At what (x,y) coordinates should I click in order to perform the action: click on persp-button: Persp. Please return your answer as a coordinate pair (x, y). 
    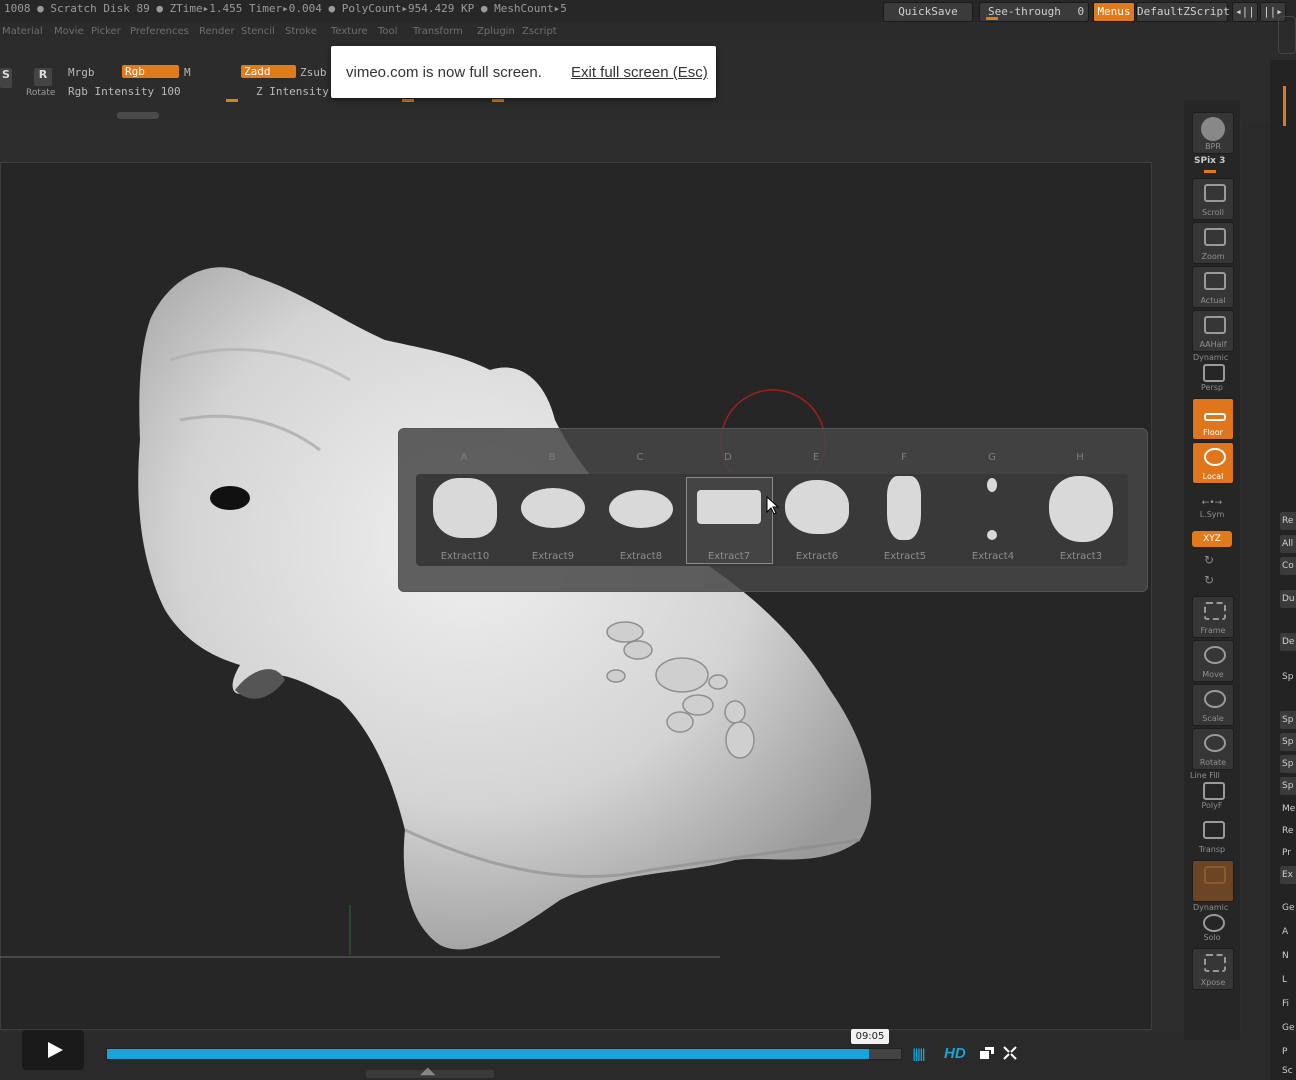
    Looking at the image, I should click on (1212, 374).